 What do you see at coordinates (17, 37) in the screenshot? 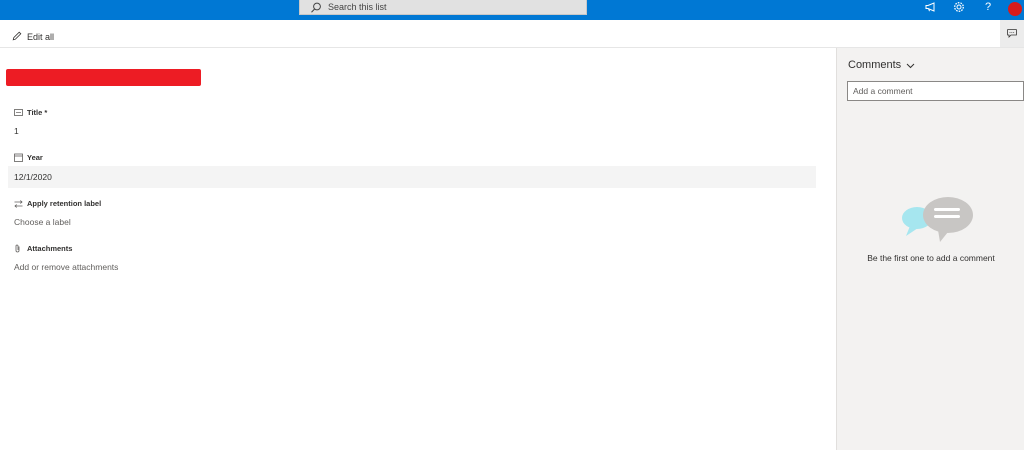
I see `pencil-icon` at bounding box center [17, 37].